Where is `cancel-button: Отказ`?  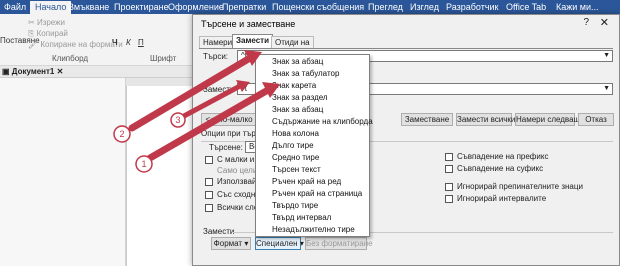
cancel-button: Отказ is located at coordinates (596, 119).